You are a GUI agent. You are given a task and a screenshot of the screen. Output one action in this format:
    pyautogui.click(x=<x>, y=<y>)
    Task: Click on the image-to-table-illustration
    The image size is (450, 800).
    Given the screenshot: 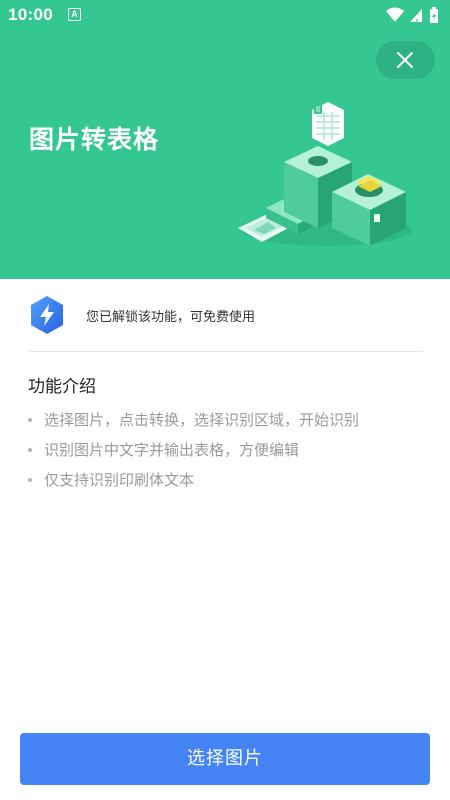 What is the action you would take?
    pyautogui.click(x=325, y=174)
    